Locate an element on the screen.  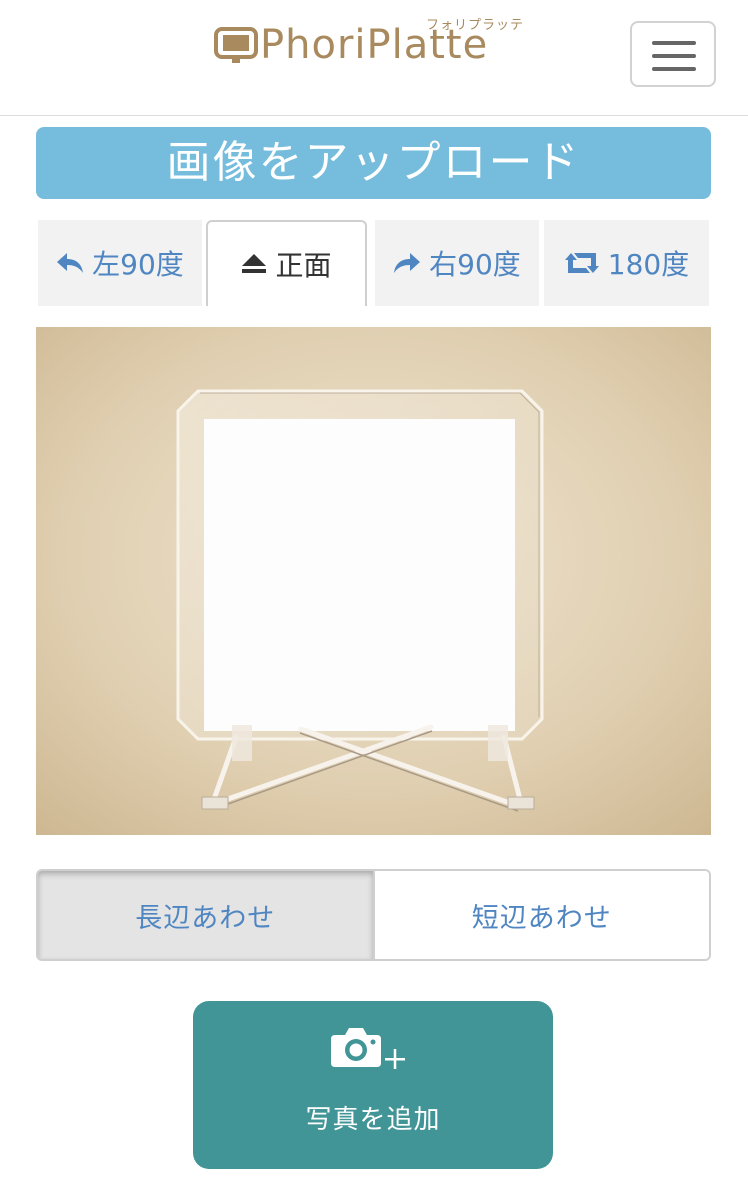
rotation-tabs: 左90度 正面 右90度 180度 is located at coordinates (373, 263).